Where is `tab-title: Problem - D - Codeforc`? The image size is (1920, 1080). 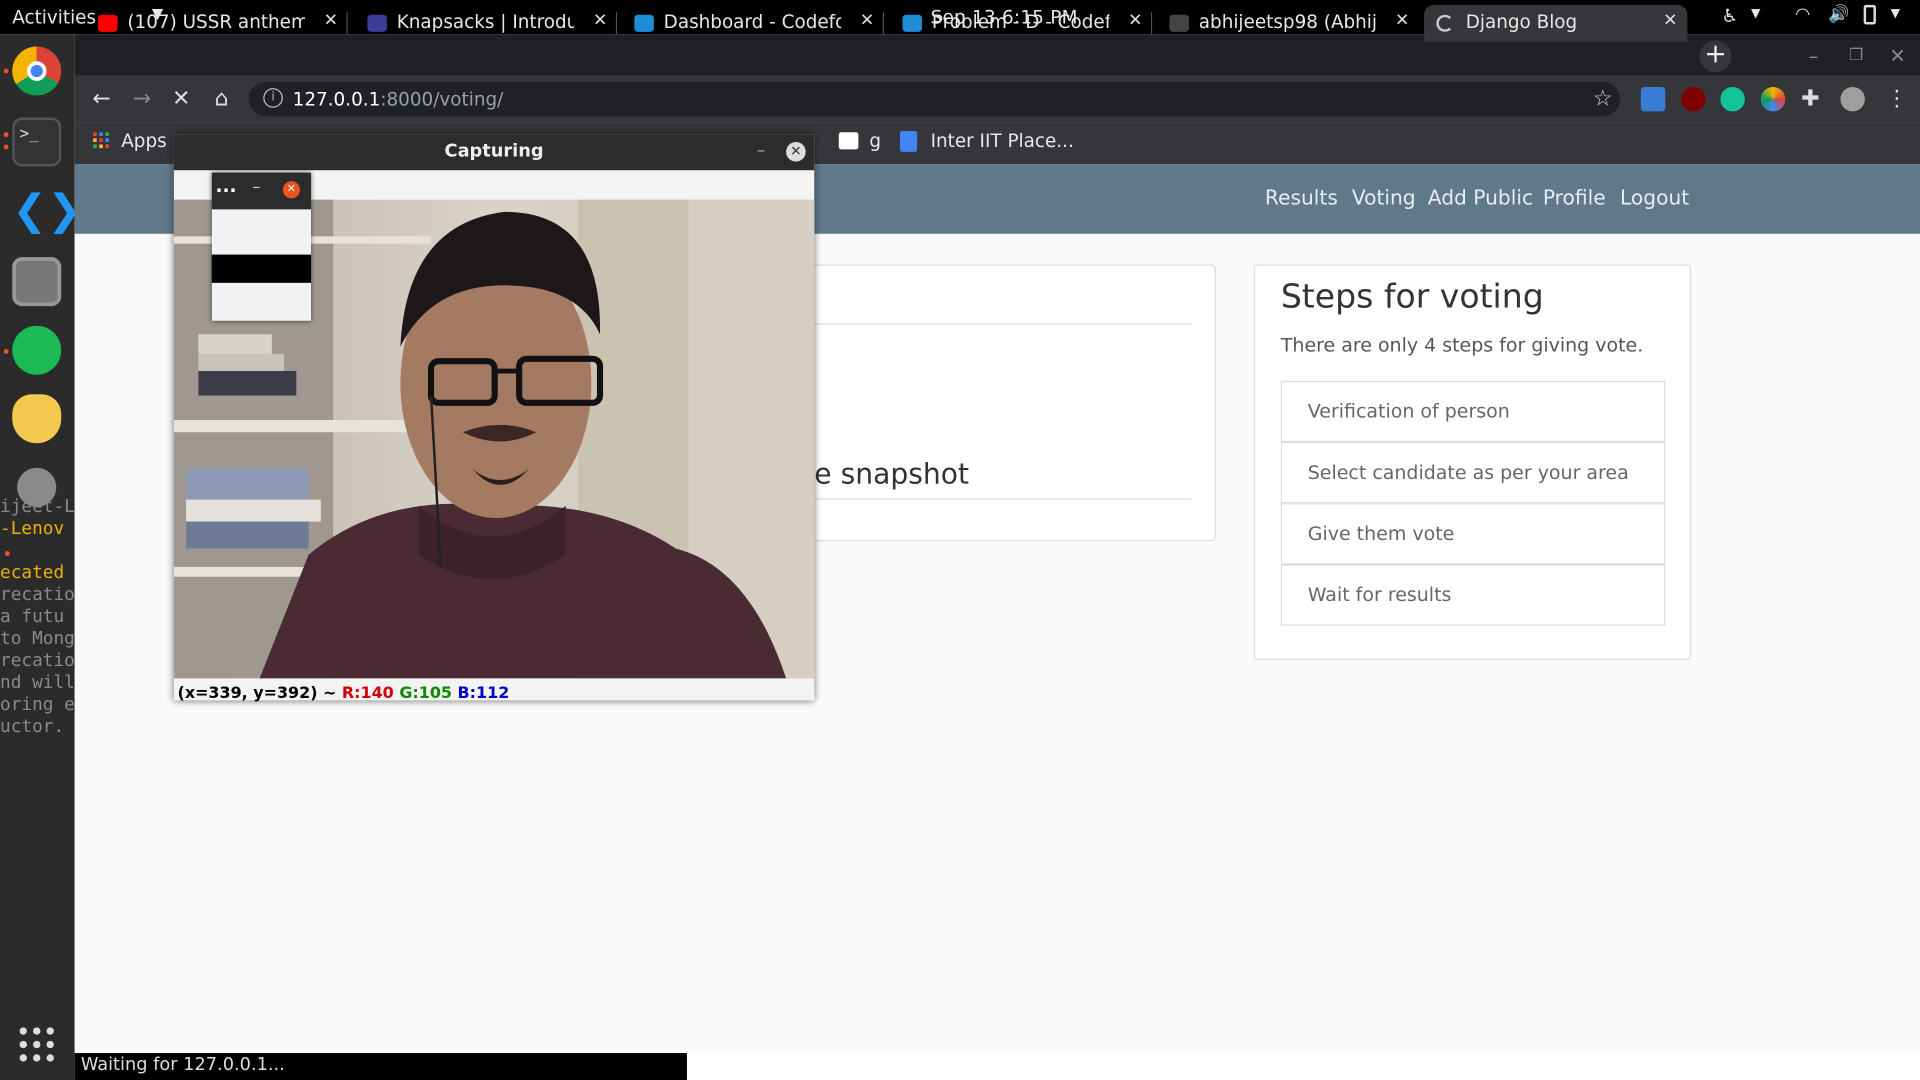 tab-title: Problem - D - Codeforc is located at coordinates (1020, 22).